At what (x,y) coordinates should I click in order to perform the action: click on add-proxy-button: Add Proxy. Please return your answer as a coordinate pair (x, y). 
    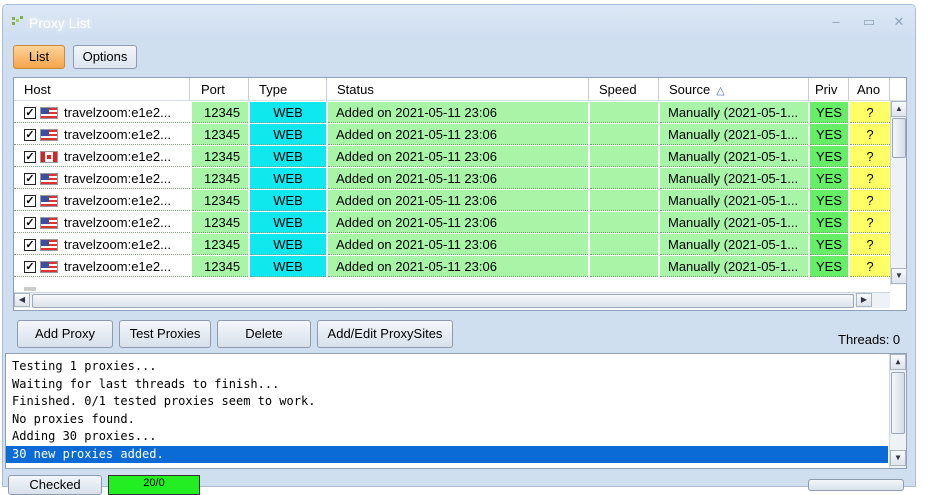
    Looking at the image, I should click on (65, 334).